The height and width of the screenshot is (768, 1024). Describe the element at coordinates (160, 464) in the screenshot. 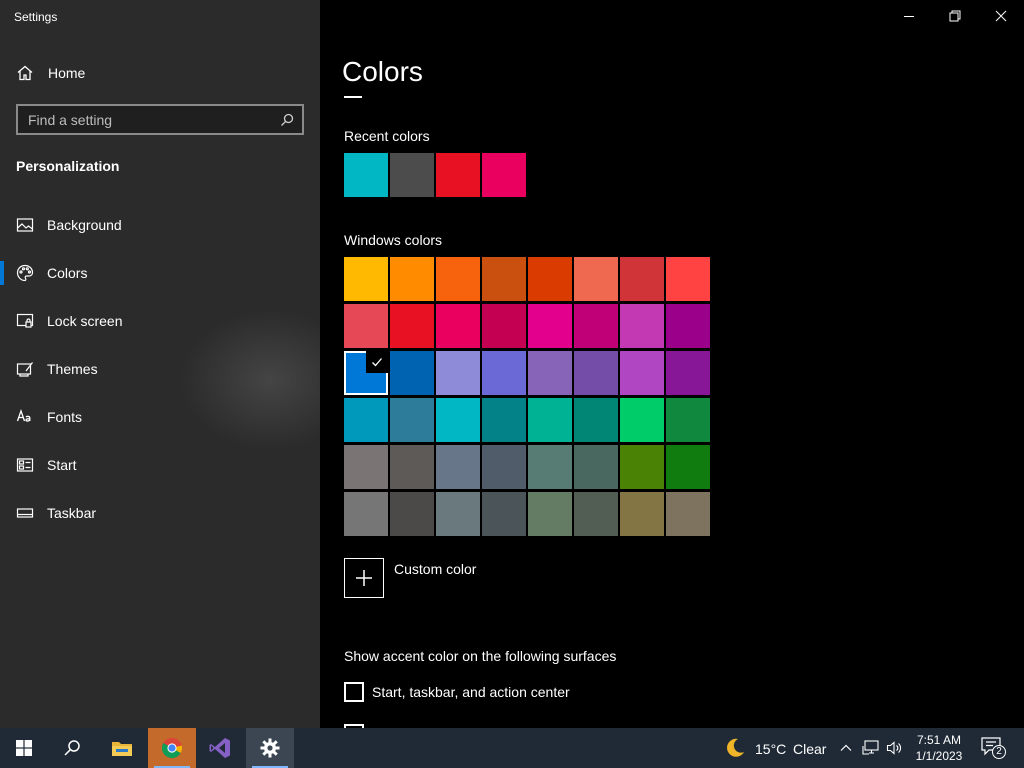

I see `sidebar-item-start: Start` at that location.